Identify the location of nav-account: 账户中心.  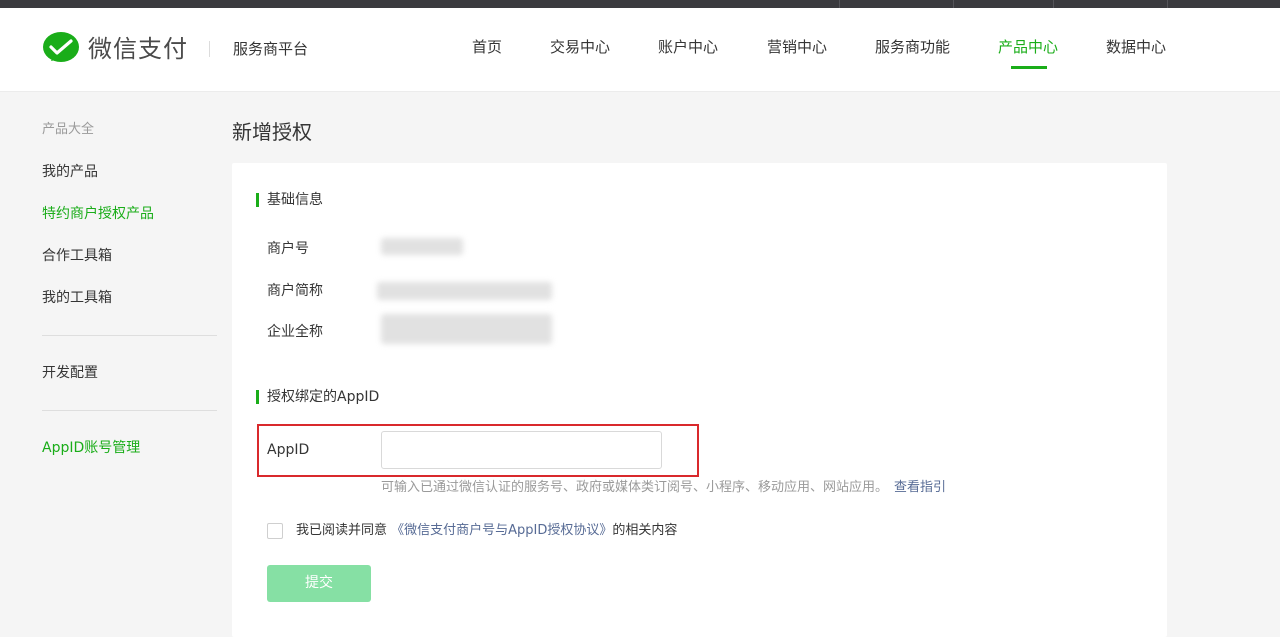
(688, 47).